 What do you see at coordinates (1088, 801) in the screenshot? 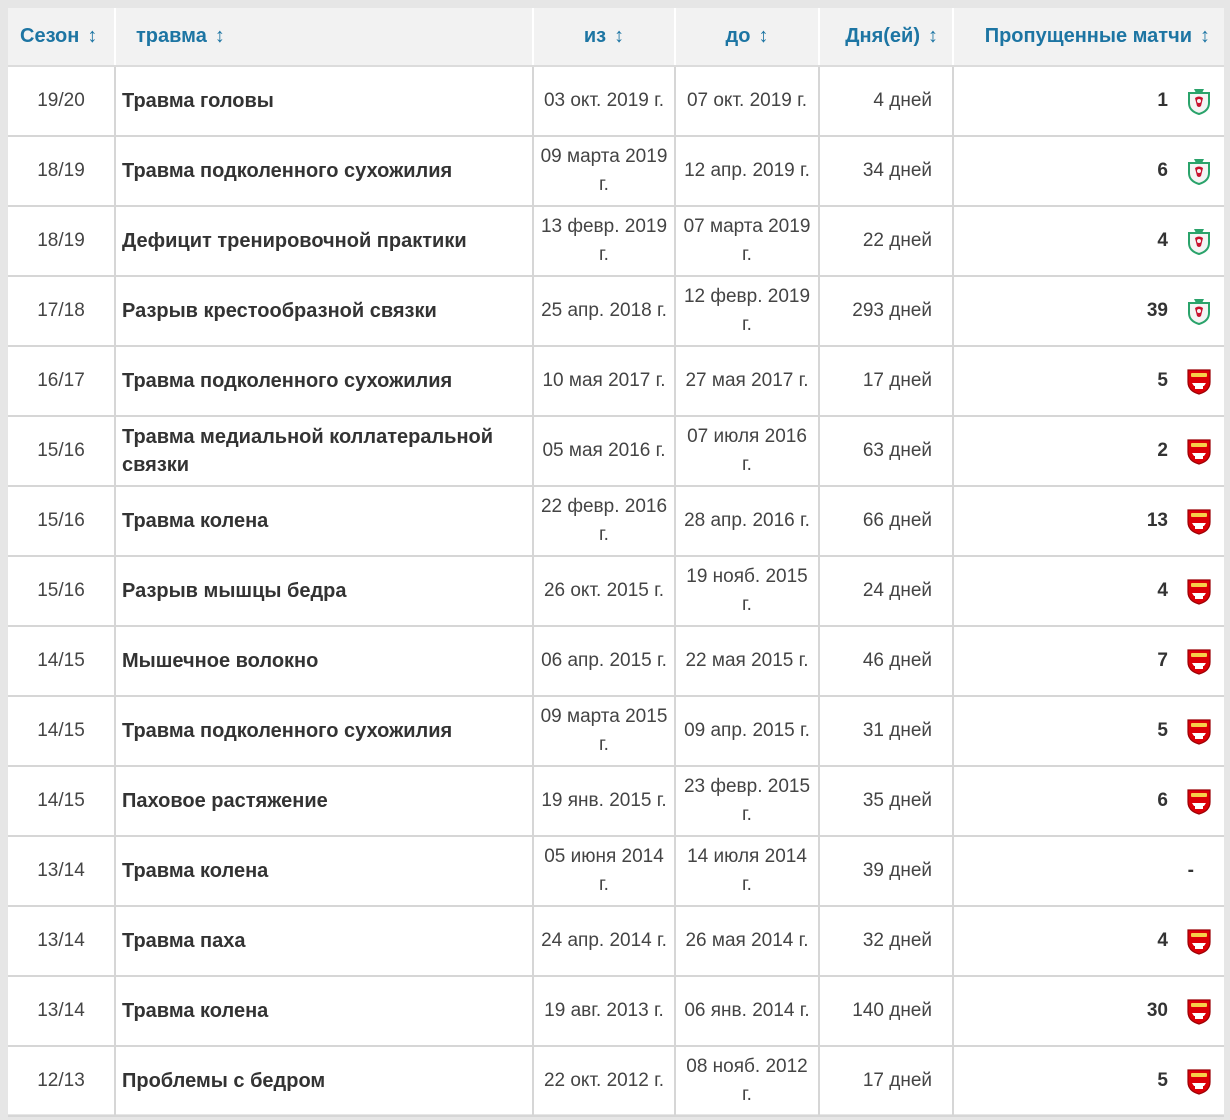
I see `games-missed-cell: 6` at bounding box center [1088, 801].